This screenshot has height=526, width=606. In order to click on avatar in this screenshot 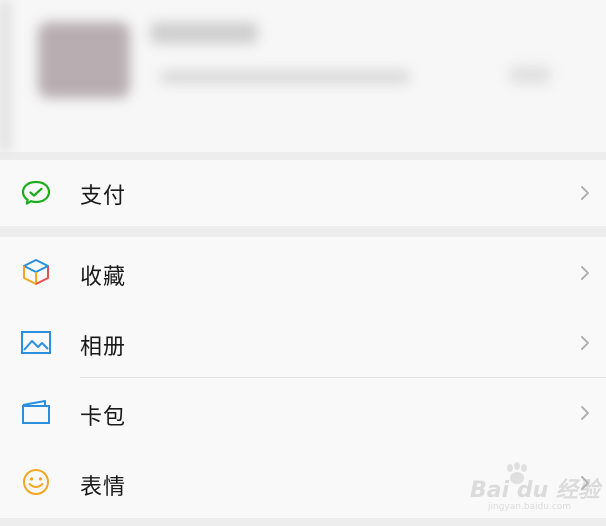, I will do `click(84, 60)`.